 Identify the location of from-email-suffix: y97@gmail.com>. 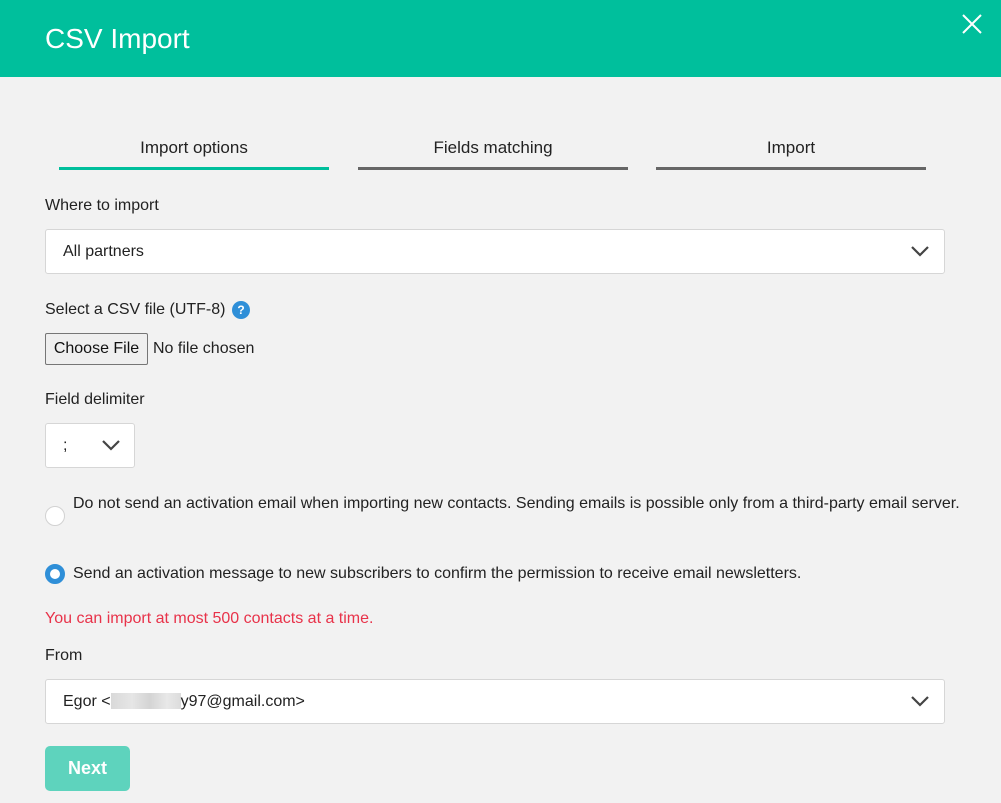
(242, 701).